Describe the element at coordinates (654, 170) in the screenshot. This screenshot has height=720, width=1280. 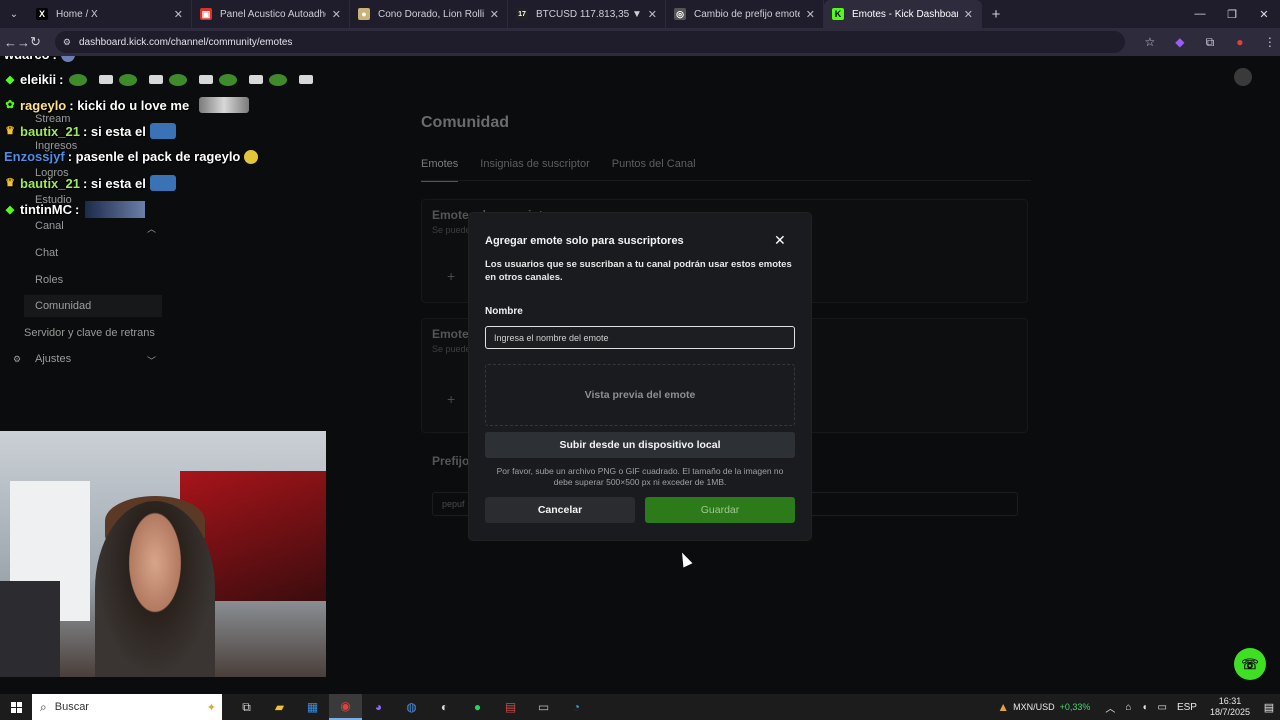
I see `tab-puntos: Puntos del Canal` at that location.